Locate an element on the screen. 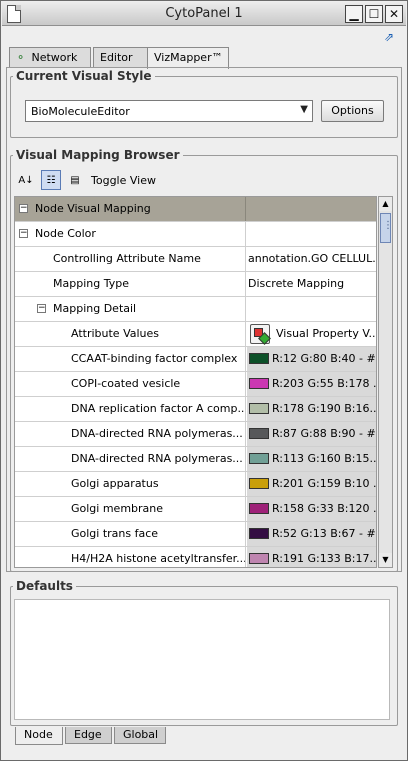  visual-property-icon is located at coordinates (260, 334).